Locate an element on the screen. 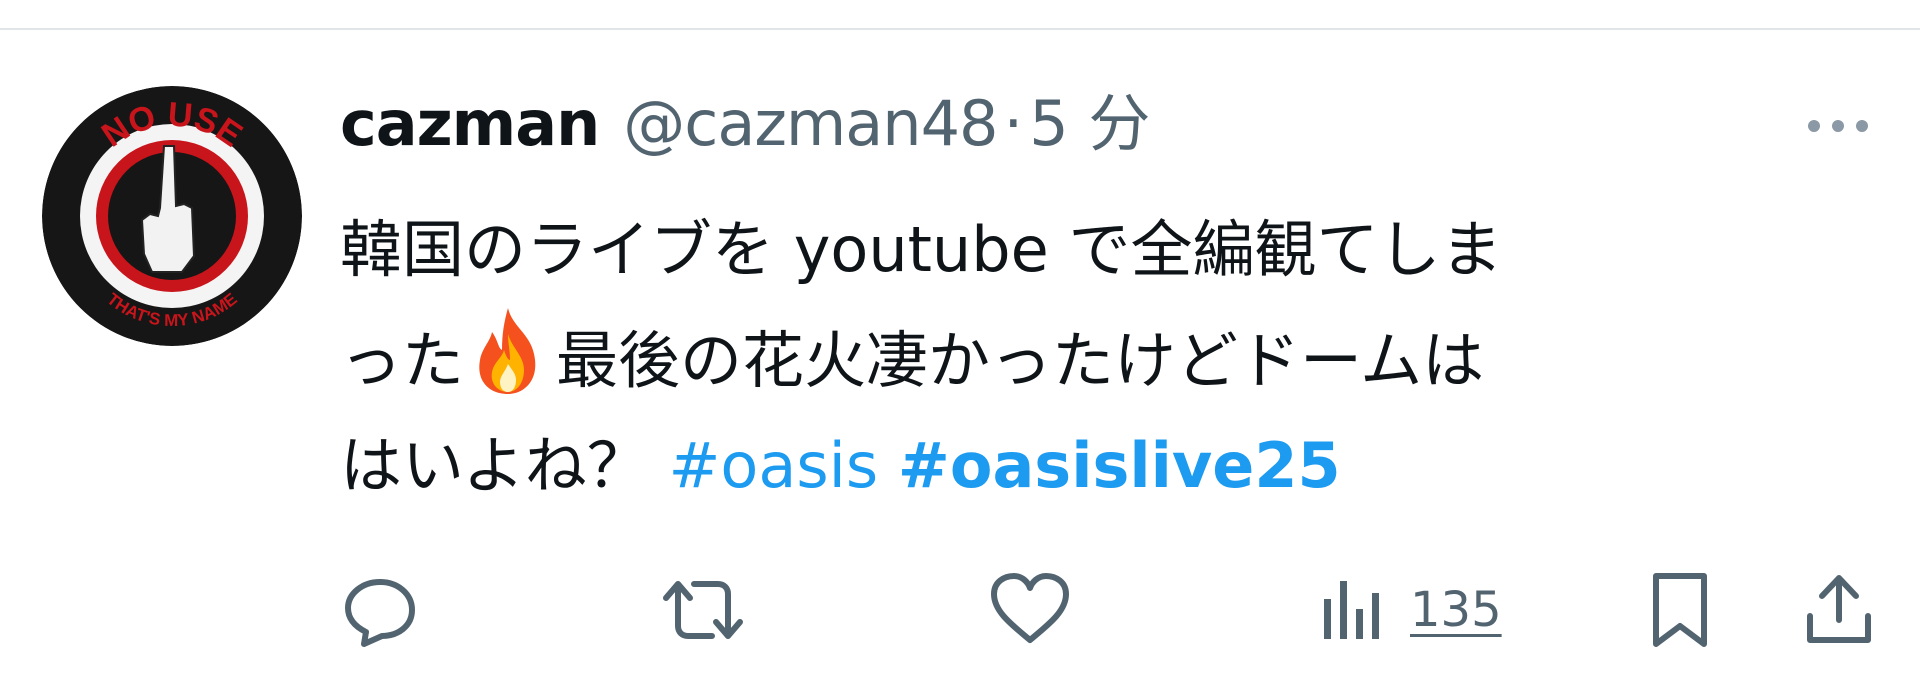  bookmark-icon is located at coordinates (1680, 610).